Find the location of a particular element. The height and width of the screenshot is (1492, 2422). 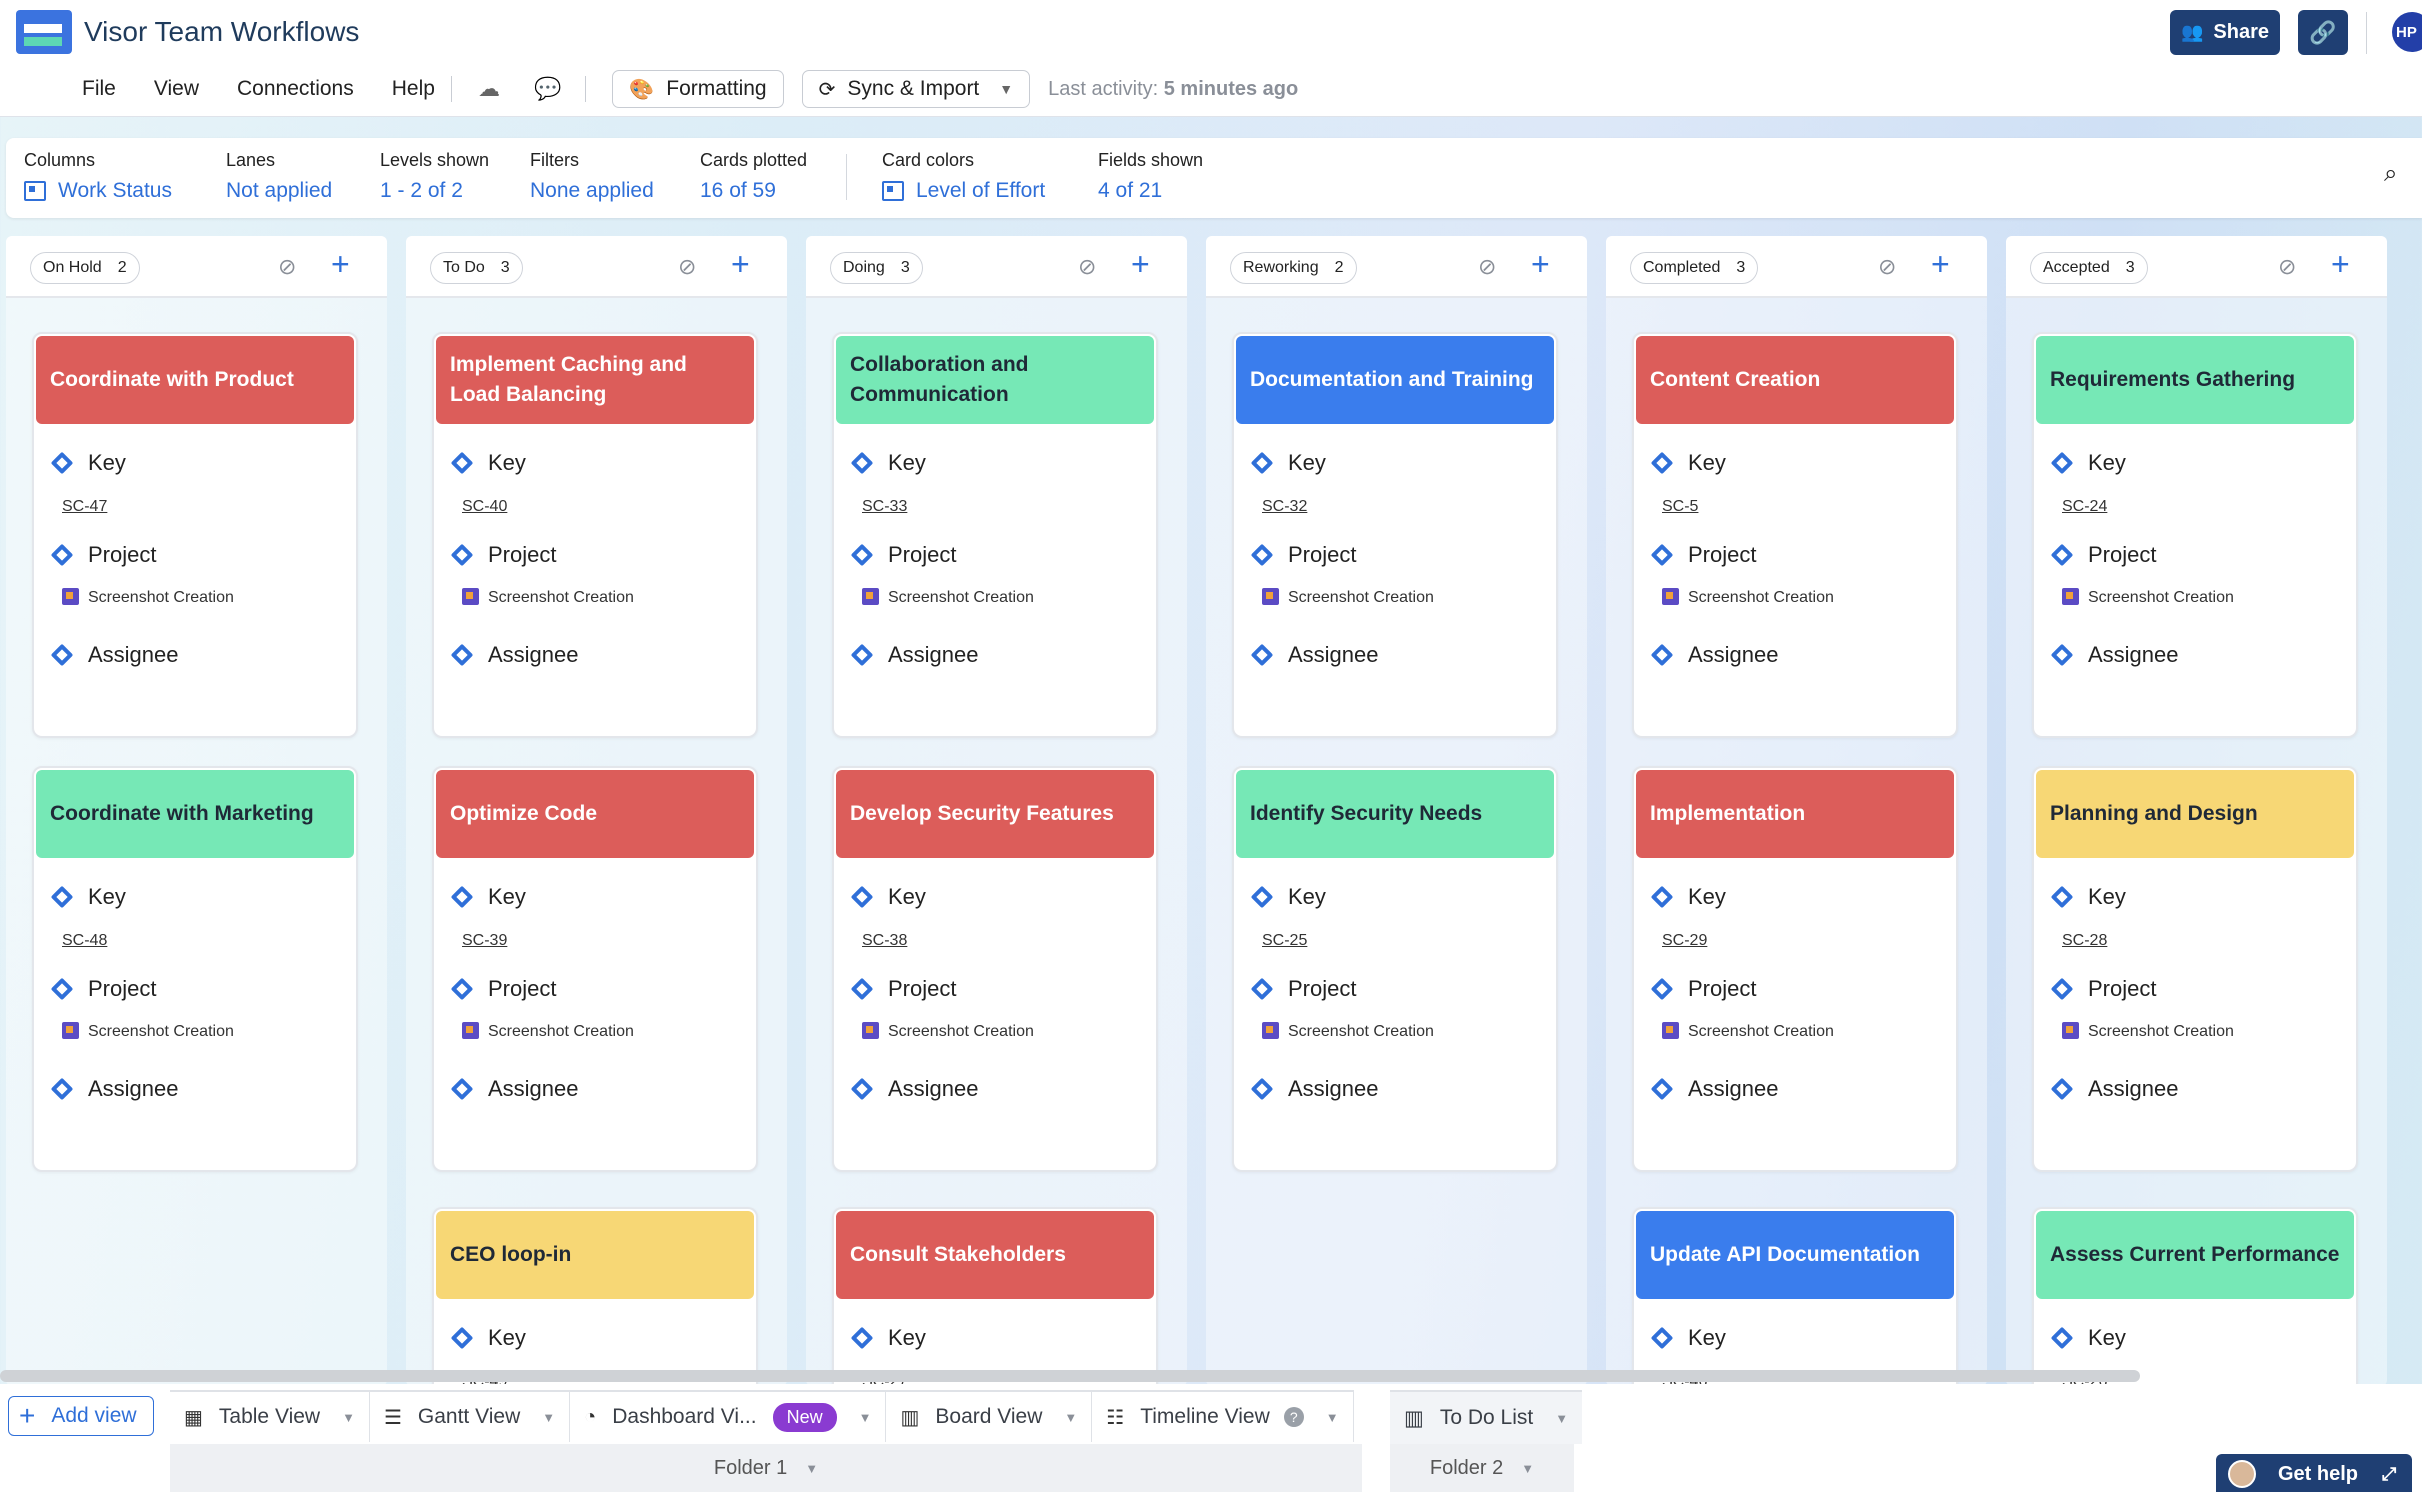

card-title: Update API Documentation is located at coordinates (1795, 1255).